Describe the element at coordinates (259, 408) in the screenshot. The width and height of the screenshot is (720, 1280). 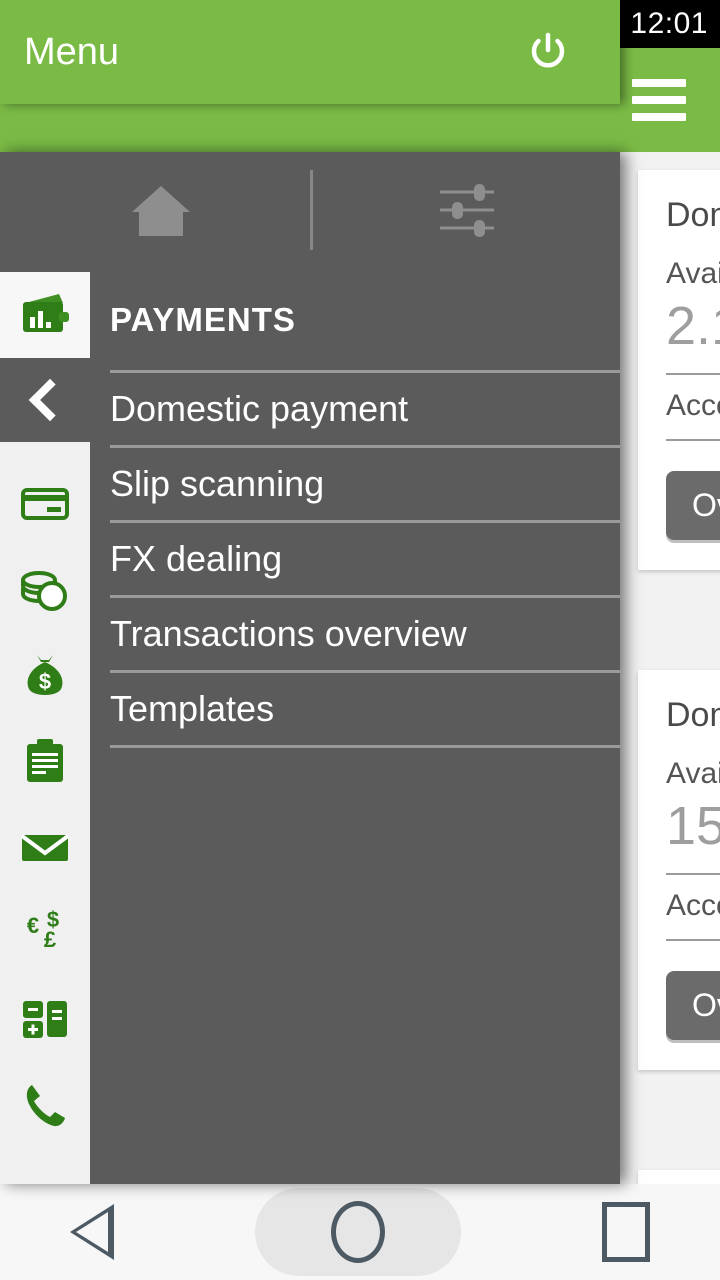
I see `menu-item-label: Domestic payment` at that location.